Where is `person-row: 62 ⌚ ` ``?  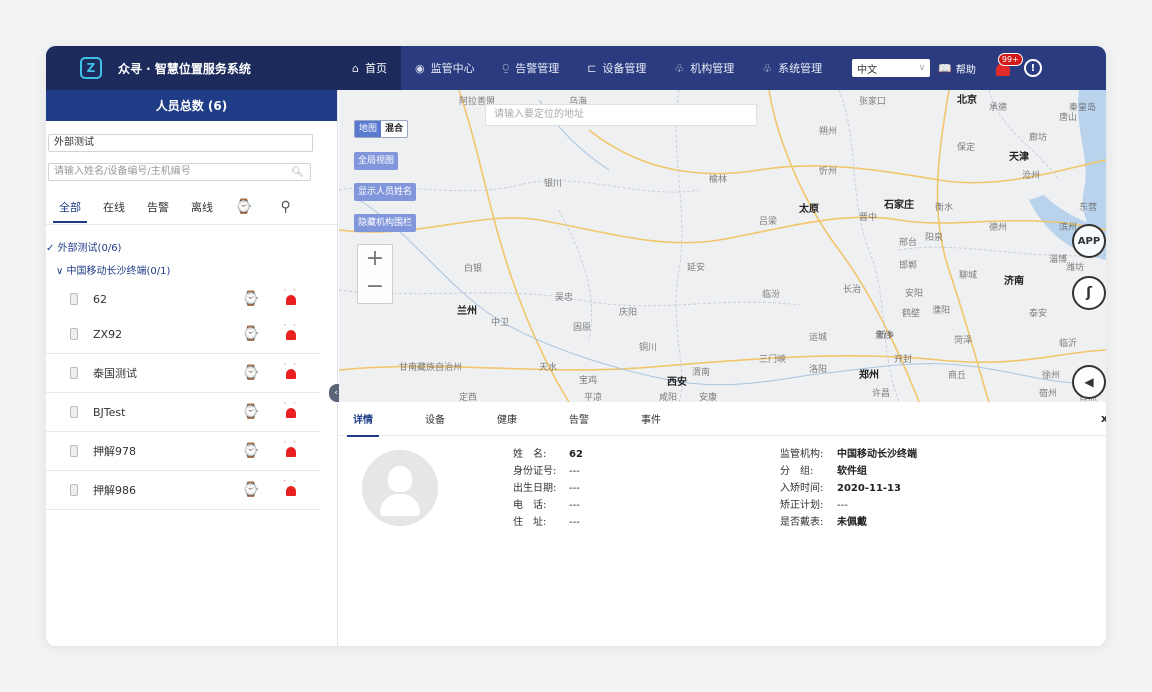 person-row: 62 ⌚ ` ` is located at coordinates (183, 299).